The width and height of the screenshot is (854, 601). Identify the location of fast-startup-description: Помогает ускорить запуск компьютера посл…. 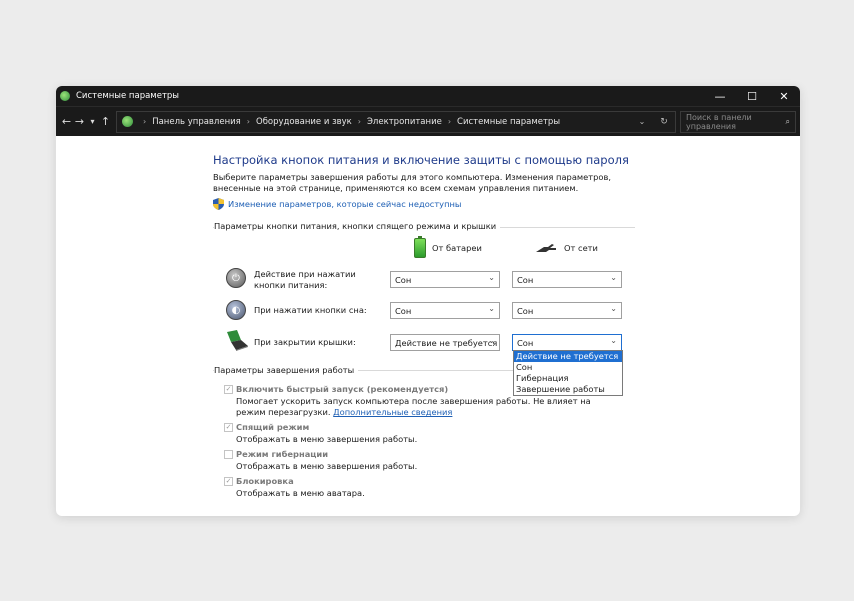
(413, 406).